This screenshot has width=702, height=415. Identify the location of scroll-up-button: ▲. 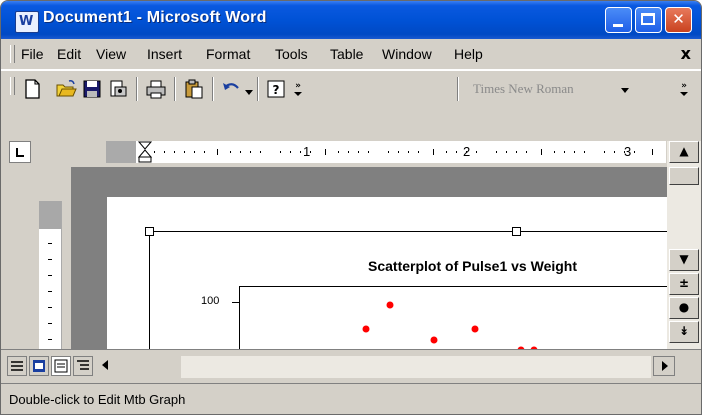
(684, 152).